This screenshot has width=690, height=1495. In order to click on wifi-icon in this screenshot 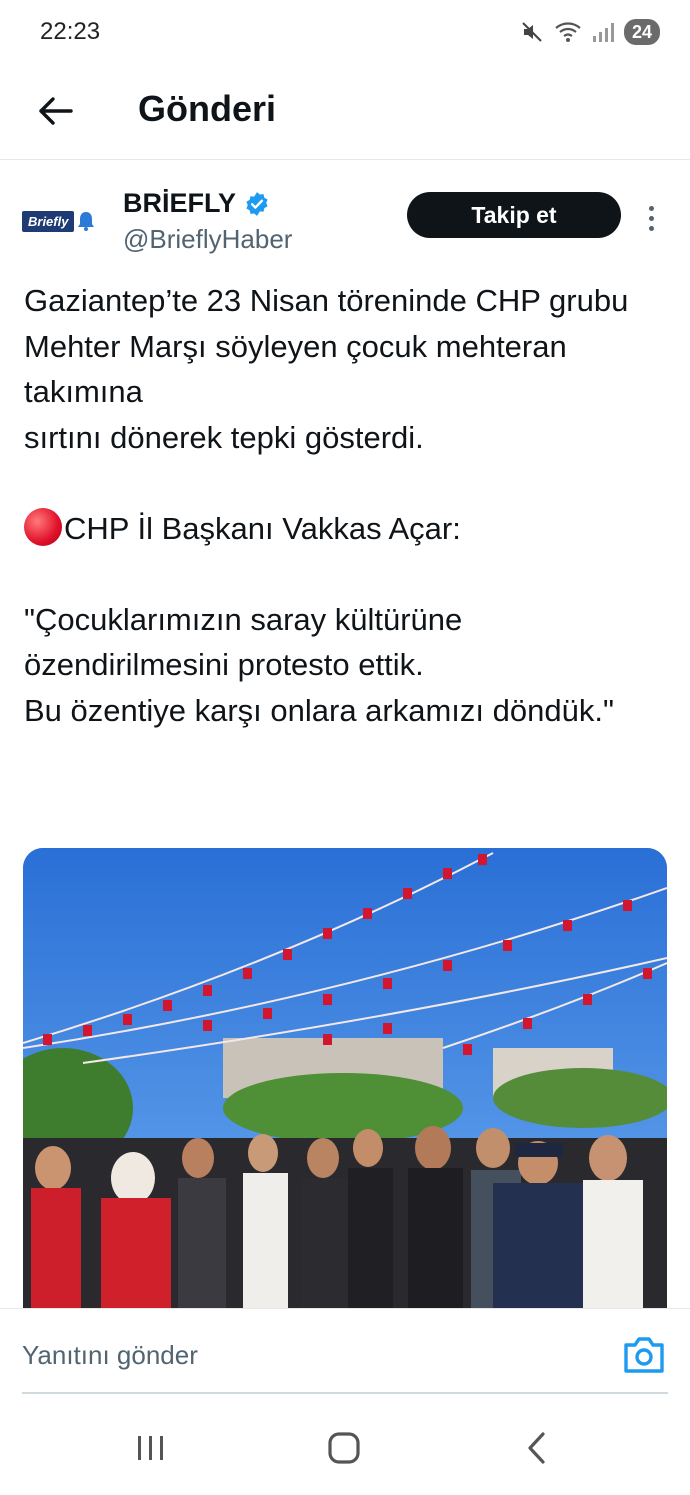, I will do `click(568, 32)`.